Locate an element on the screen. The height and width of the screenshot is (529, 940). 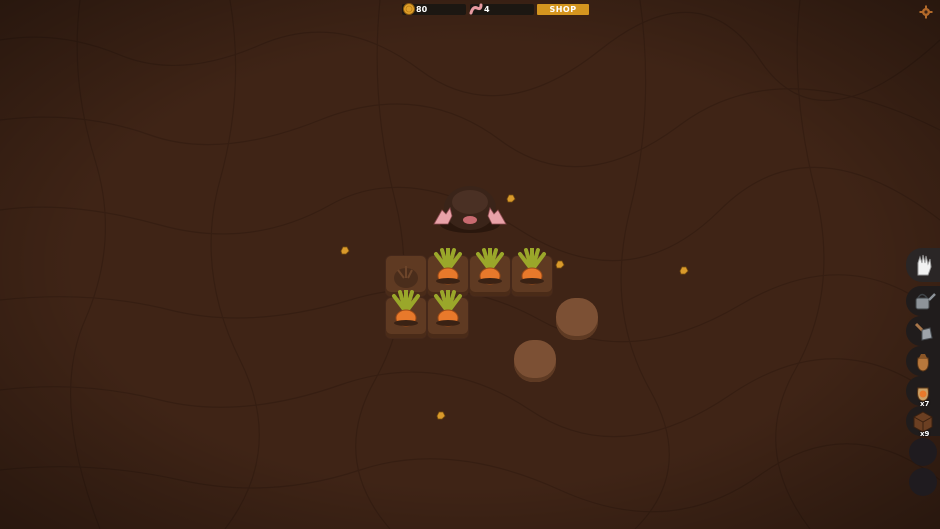
watering-can-icon is located at coordinates (925, 301).